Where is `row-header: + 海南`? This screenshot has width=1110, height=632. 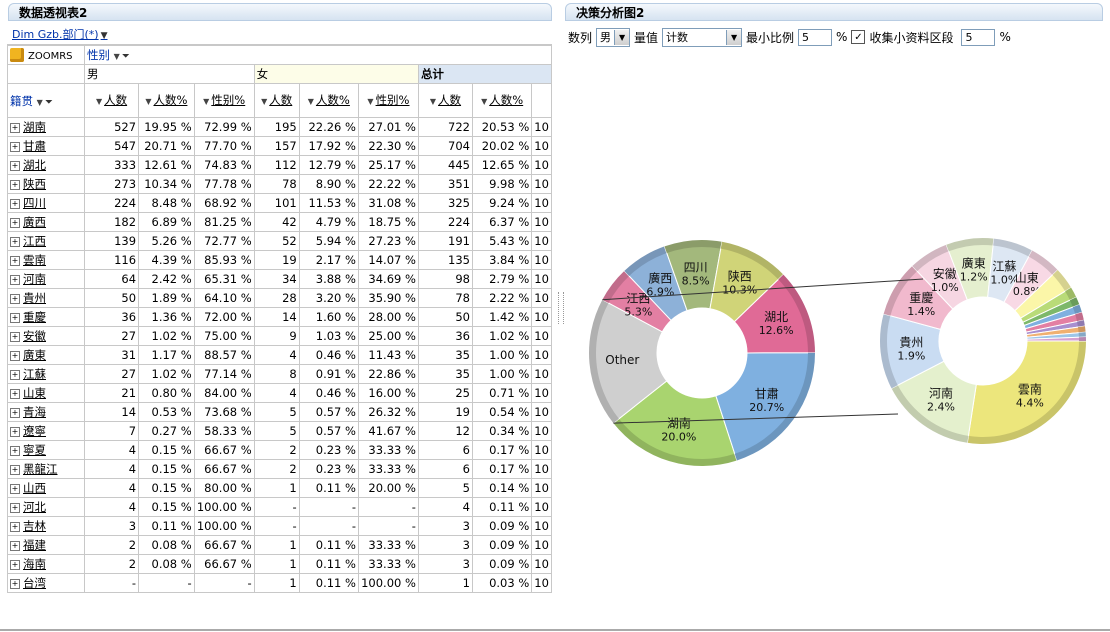 row-header: + 海南 is located at coordinates (46, 564).